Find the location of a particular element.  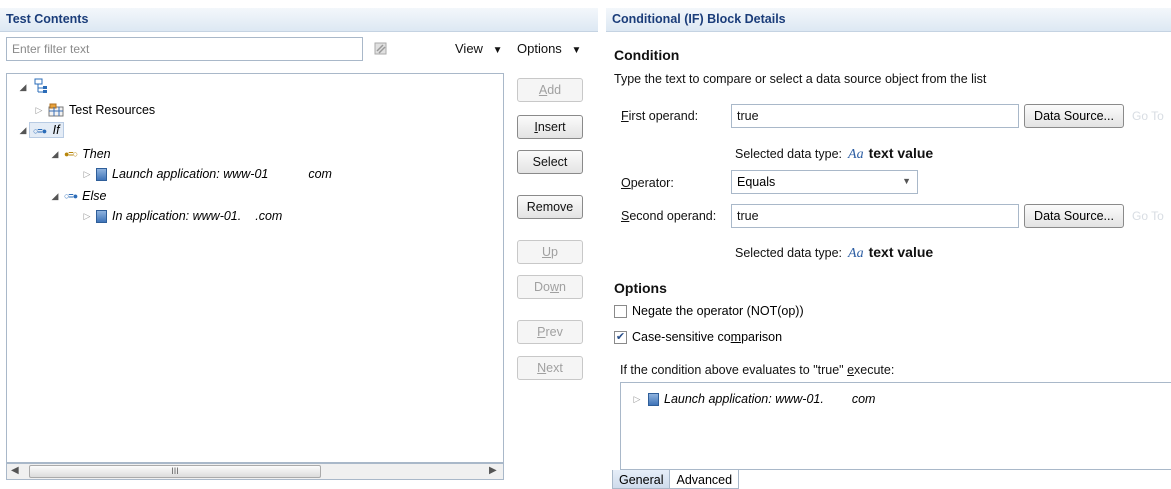

launch-label-prefix: Launch application: www-01 is located at coordinates (190, 174).